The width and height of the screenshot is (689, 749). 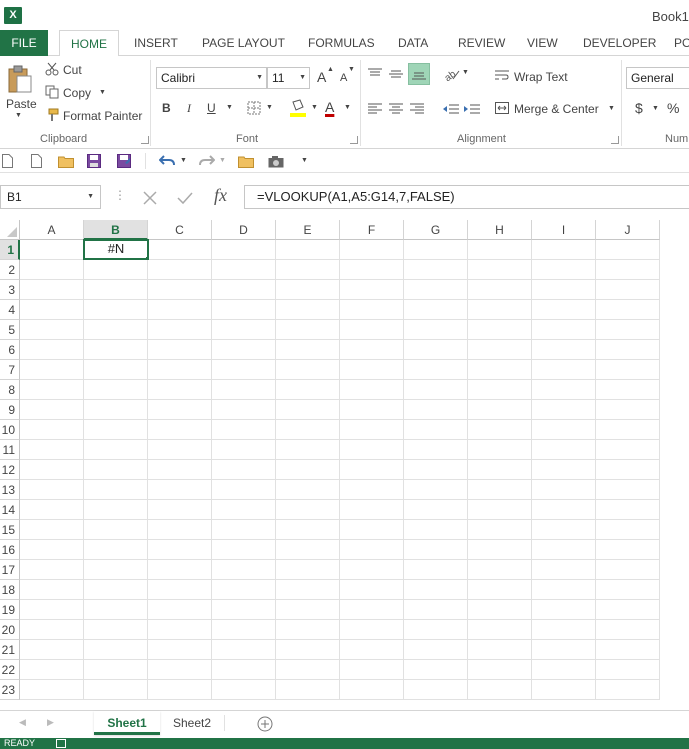 What do you see at coordinates (36, 161) in the screenshot?
I see `new-sheet-icon` at bounding box center [36, 161].